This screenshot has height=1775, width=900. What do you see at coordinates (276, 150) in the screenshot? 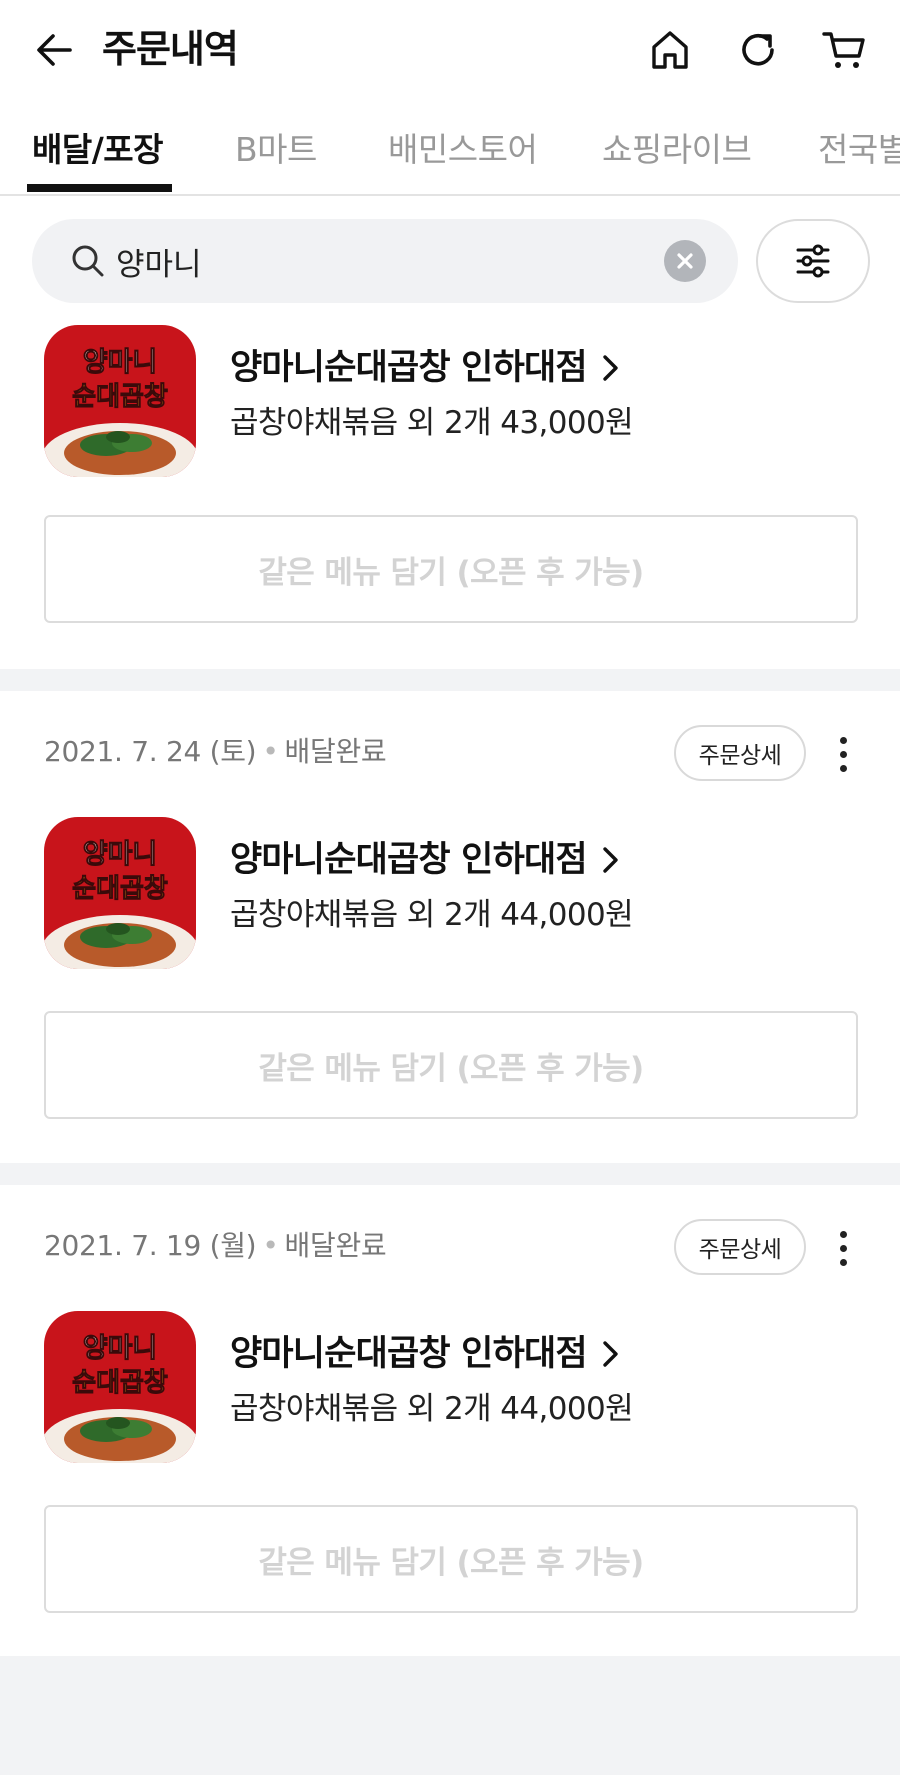
I see `tab-bmart: B마트` at bounding box center [276, 150].